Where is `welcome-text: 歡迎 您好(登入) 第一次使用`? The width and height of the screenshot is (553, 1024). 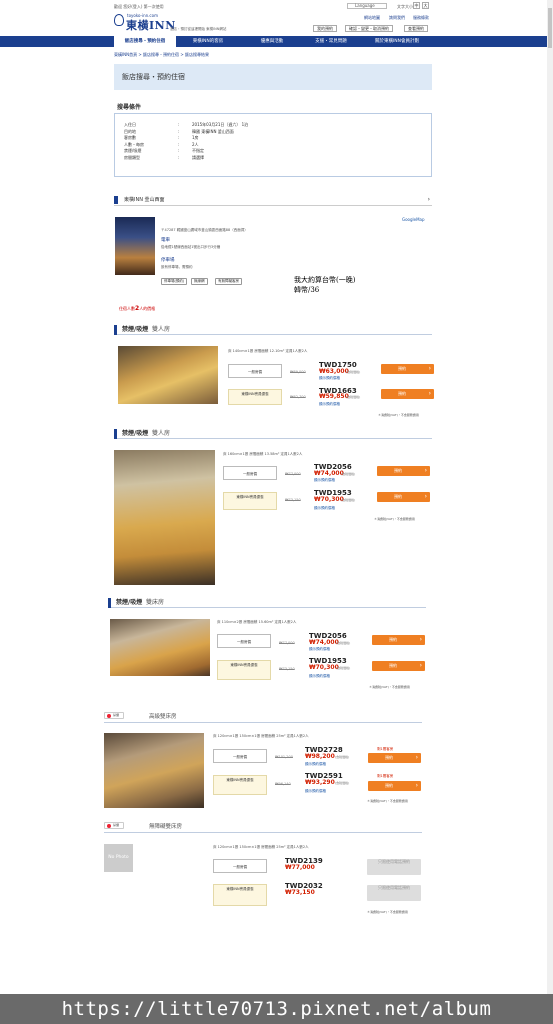
welcome-text: 歡迎 您好(登入) 第一次使用 is located at coordinates (139, 6).